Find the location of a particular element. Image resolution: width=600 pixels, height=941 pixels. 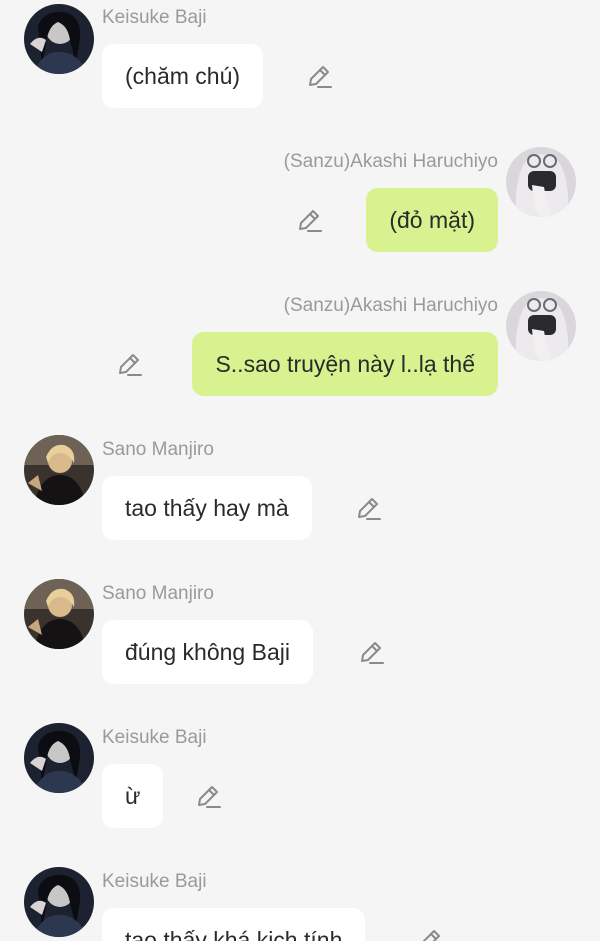

message-bubble: S..sao truyện này l..lạ thế is located at coordinates (345, 364).